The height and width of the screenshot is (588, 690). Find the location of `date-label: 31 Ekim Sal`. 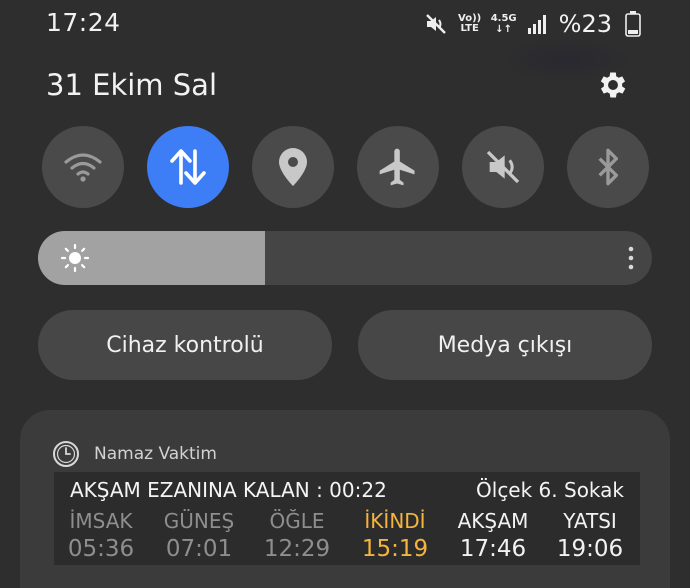

date-label: 31 Ekim Sal is located at coordinates (131, 85).